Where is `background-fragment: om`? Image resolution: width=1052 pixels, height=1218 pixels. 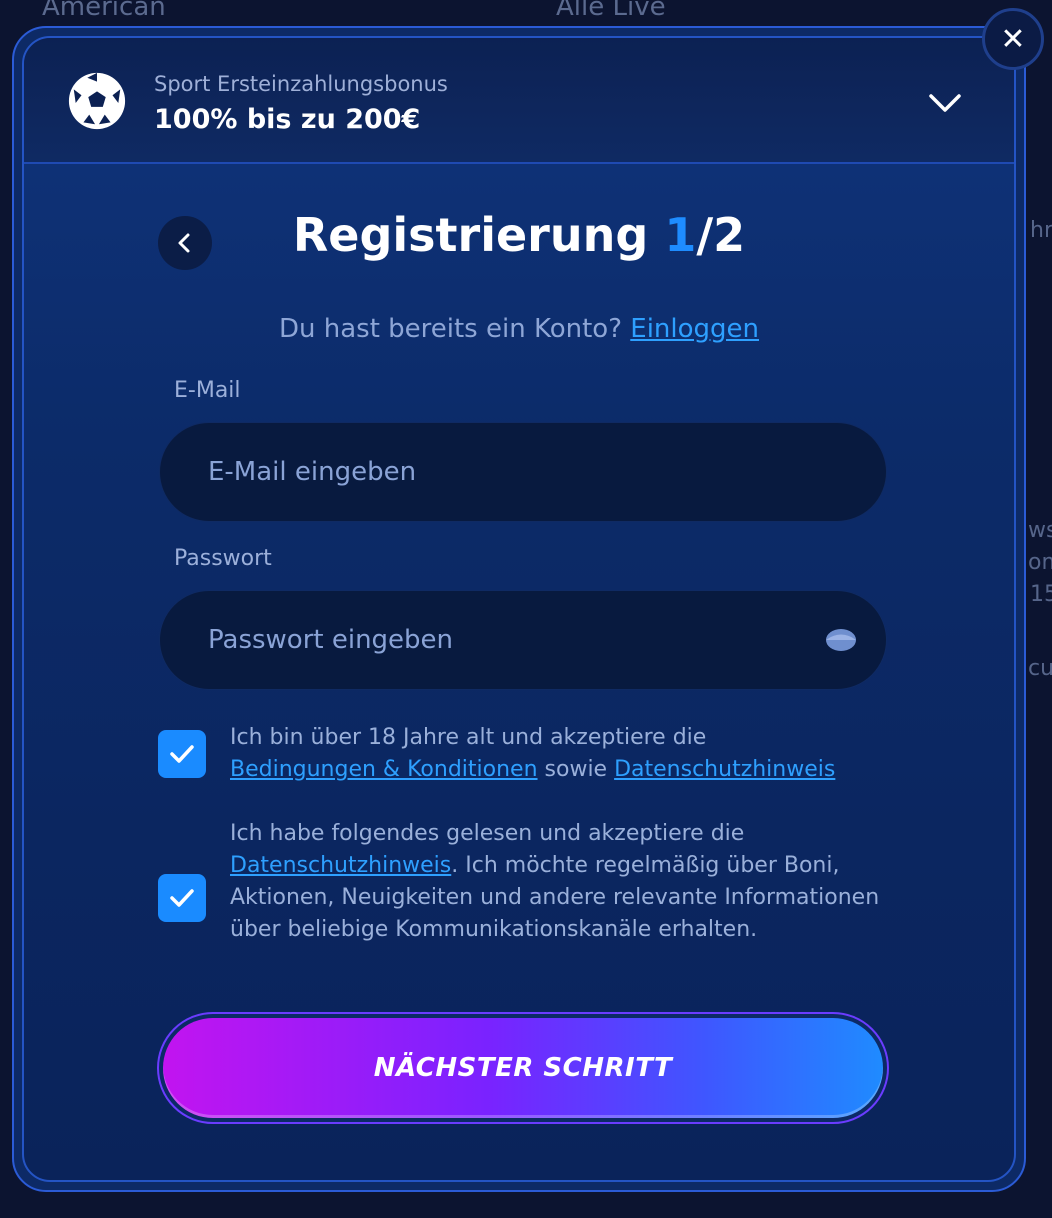 background-fragment: om is located at coordinates (1040, 562).